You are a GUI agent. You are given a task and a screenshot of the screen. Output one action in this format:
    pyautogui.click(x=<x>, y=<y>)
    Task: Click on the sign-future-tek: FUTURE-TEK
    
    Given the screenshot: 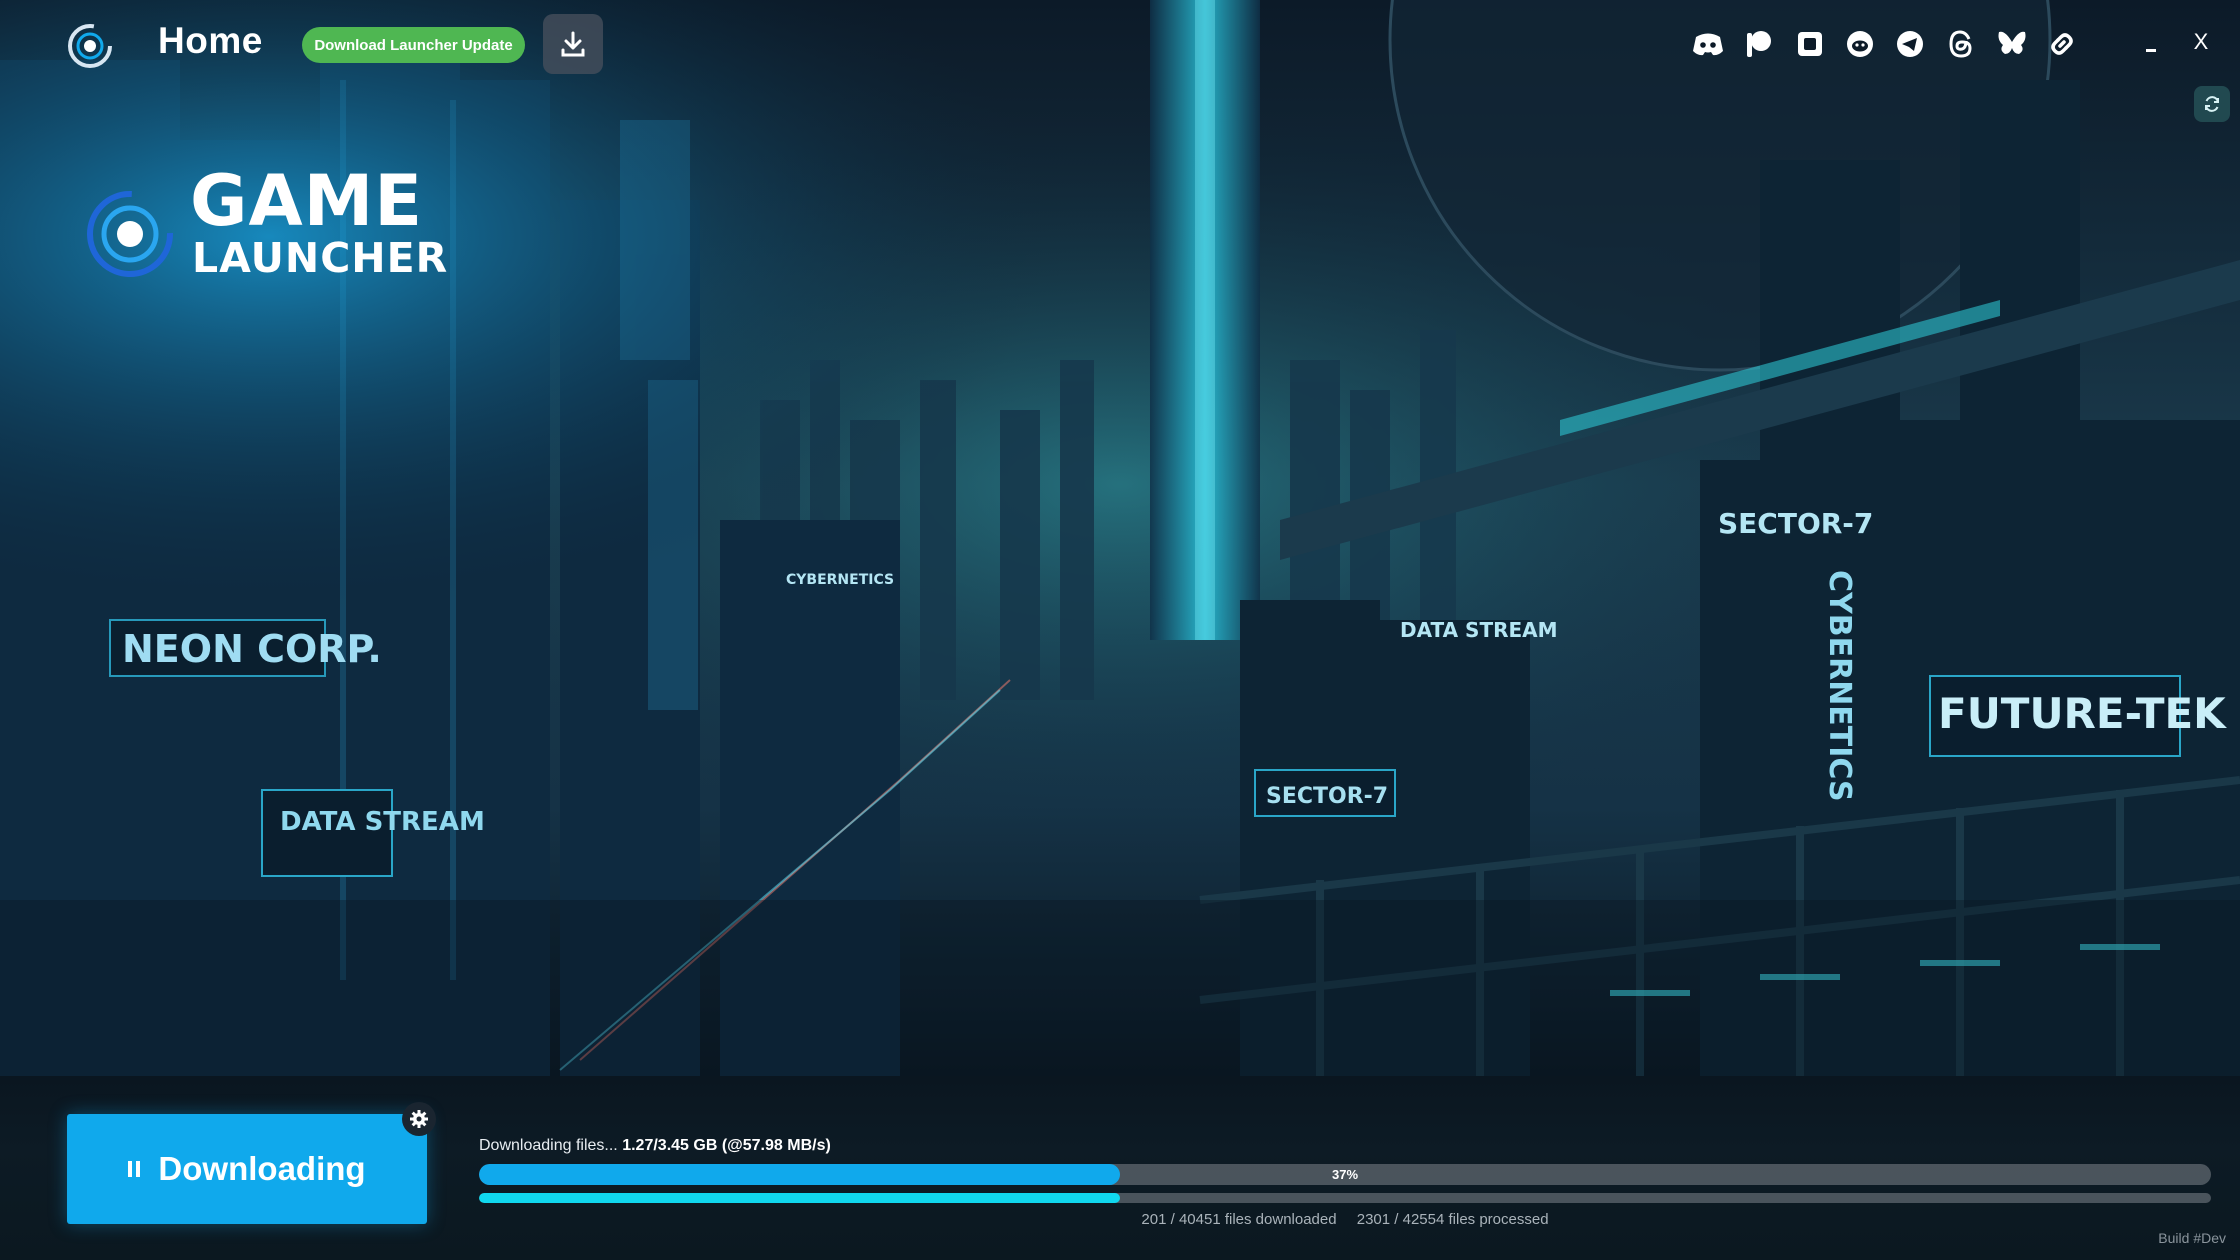 What is the action you would take?
    pyautogui.click(x=2082, y=713)
    